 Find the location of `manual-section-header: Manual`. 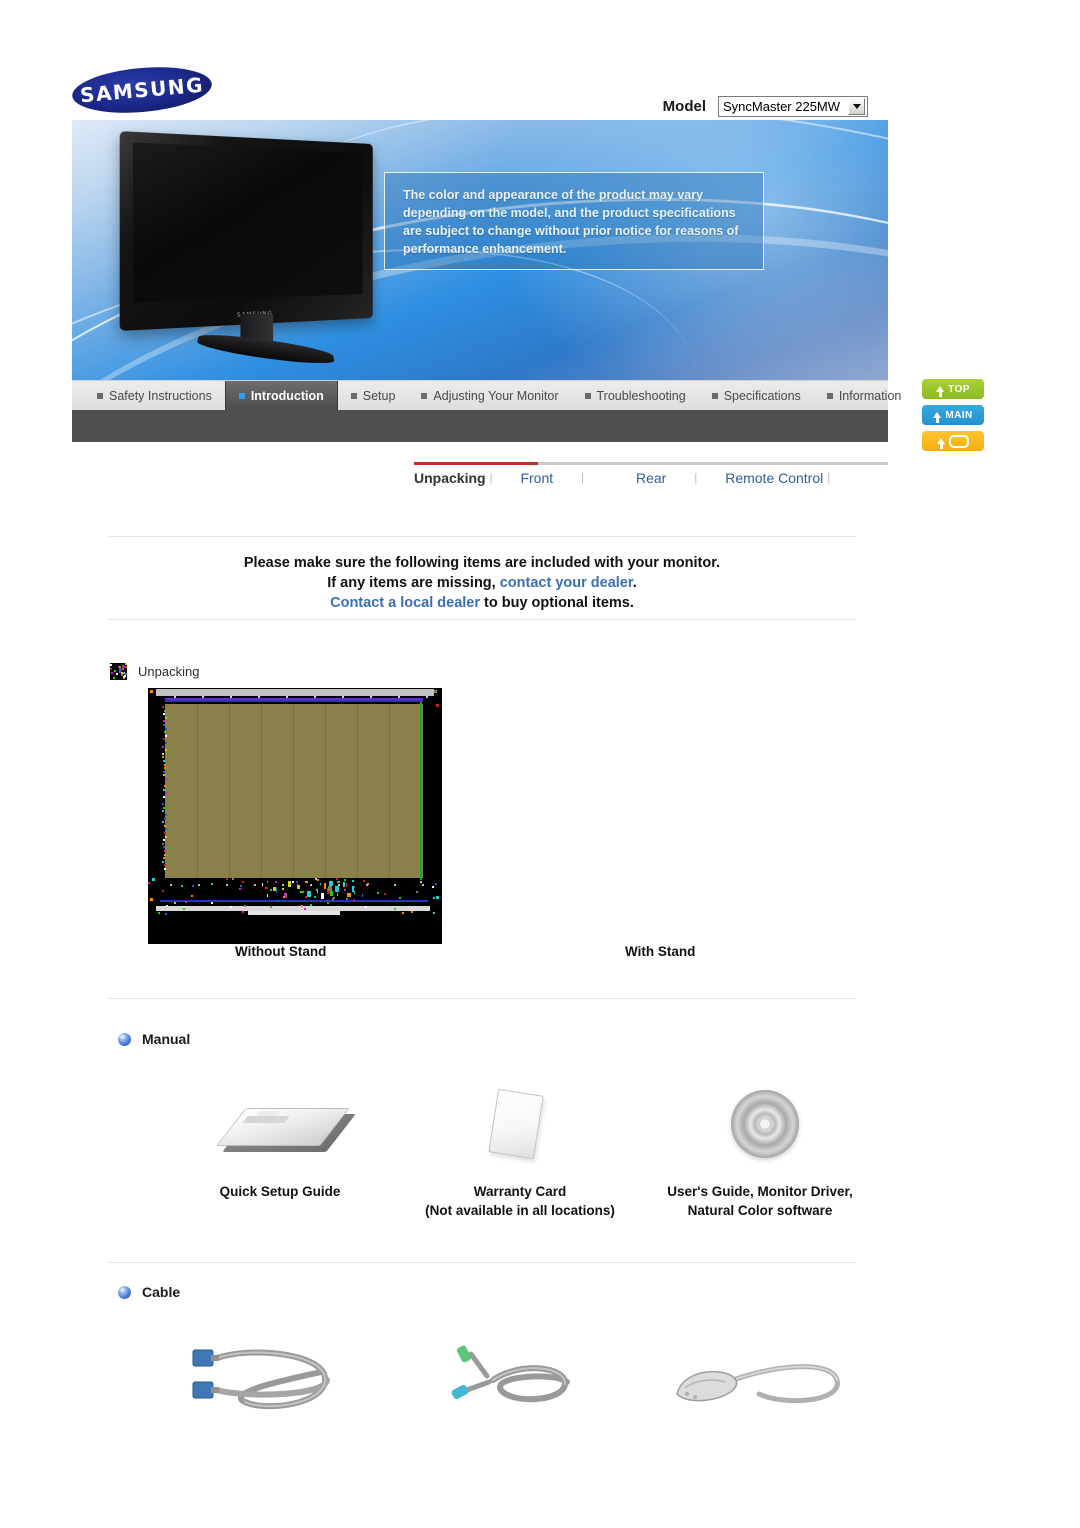

manual-section-header: Manual is located at coordinates (154, 1039).